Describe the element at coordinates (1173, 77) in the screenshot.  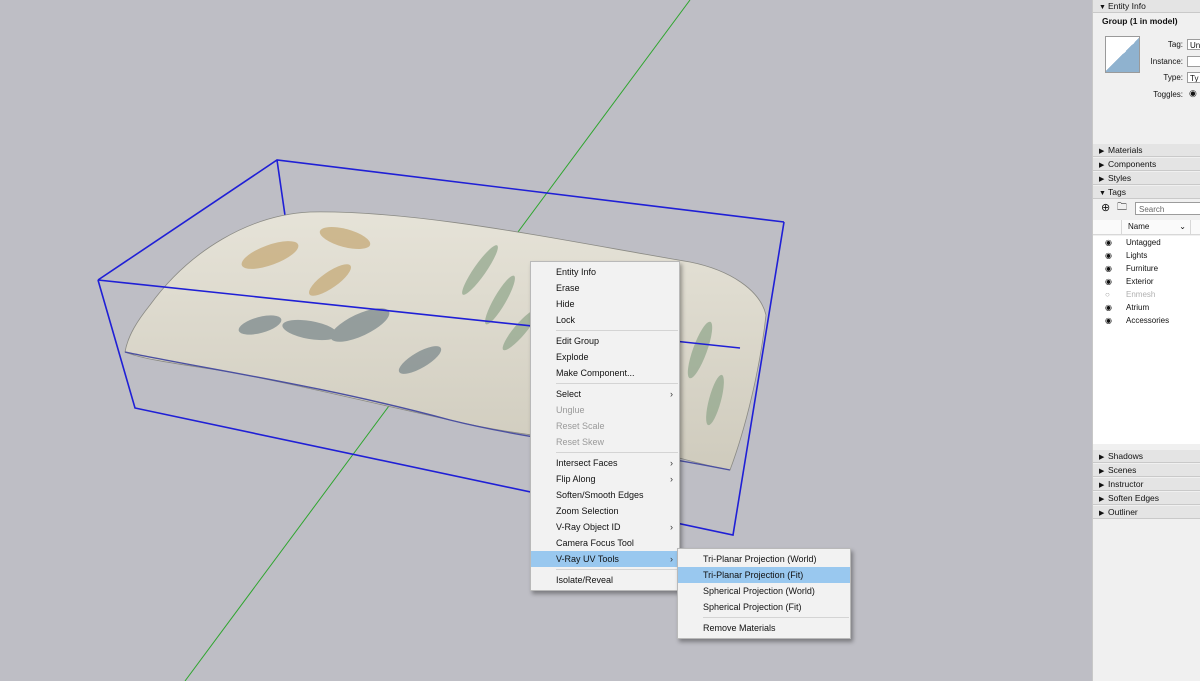
I see `type-label: Type:` at that location.